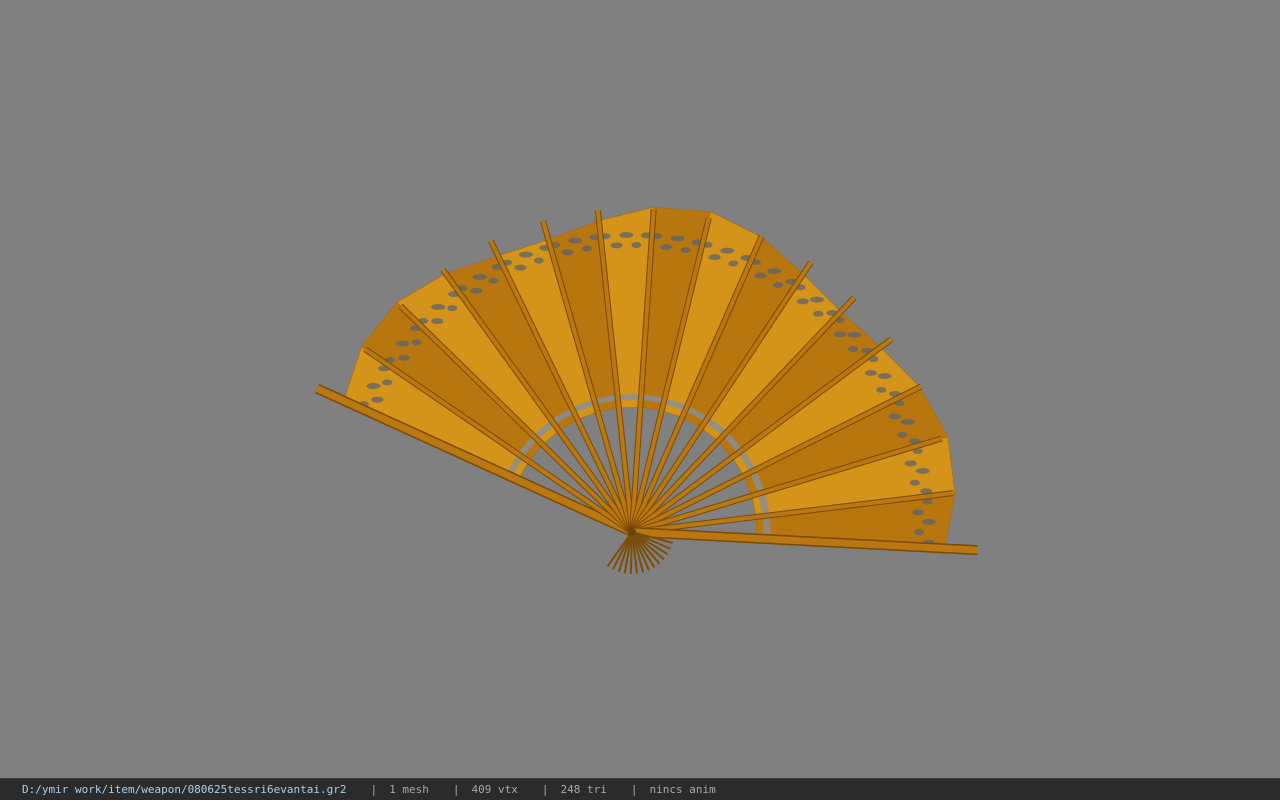 Image resolution: width=1280 pixels, height=800 pixels. Describe the element at coordinates (632, 532) in the screenshot. I see `fan-pivot` at that location.